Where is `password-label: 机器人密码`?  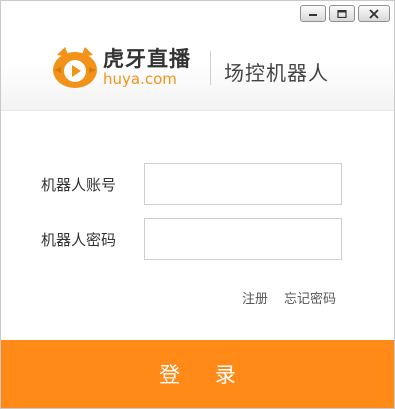 password-label: 机器人密码 is located at coordinates (79, 240).